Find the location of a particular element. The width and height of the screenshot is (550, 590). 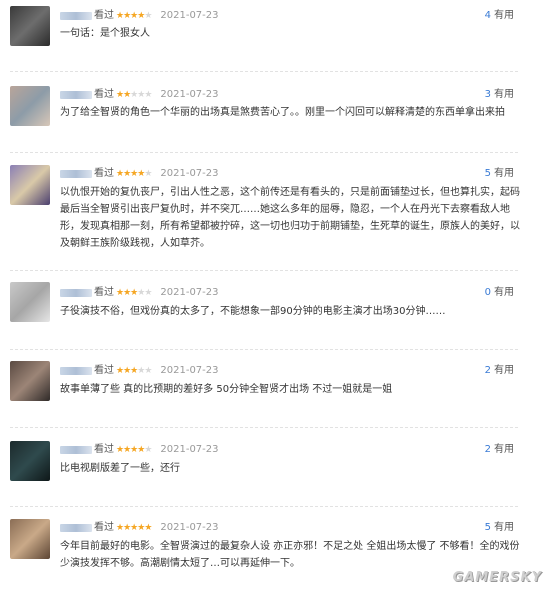

useful-vote-button: 3 有用 is located at coordinates (499, 95).